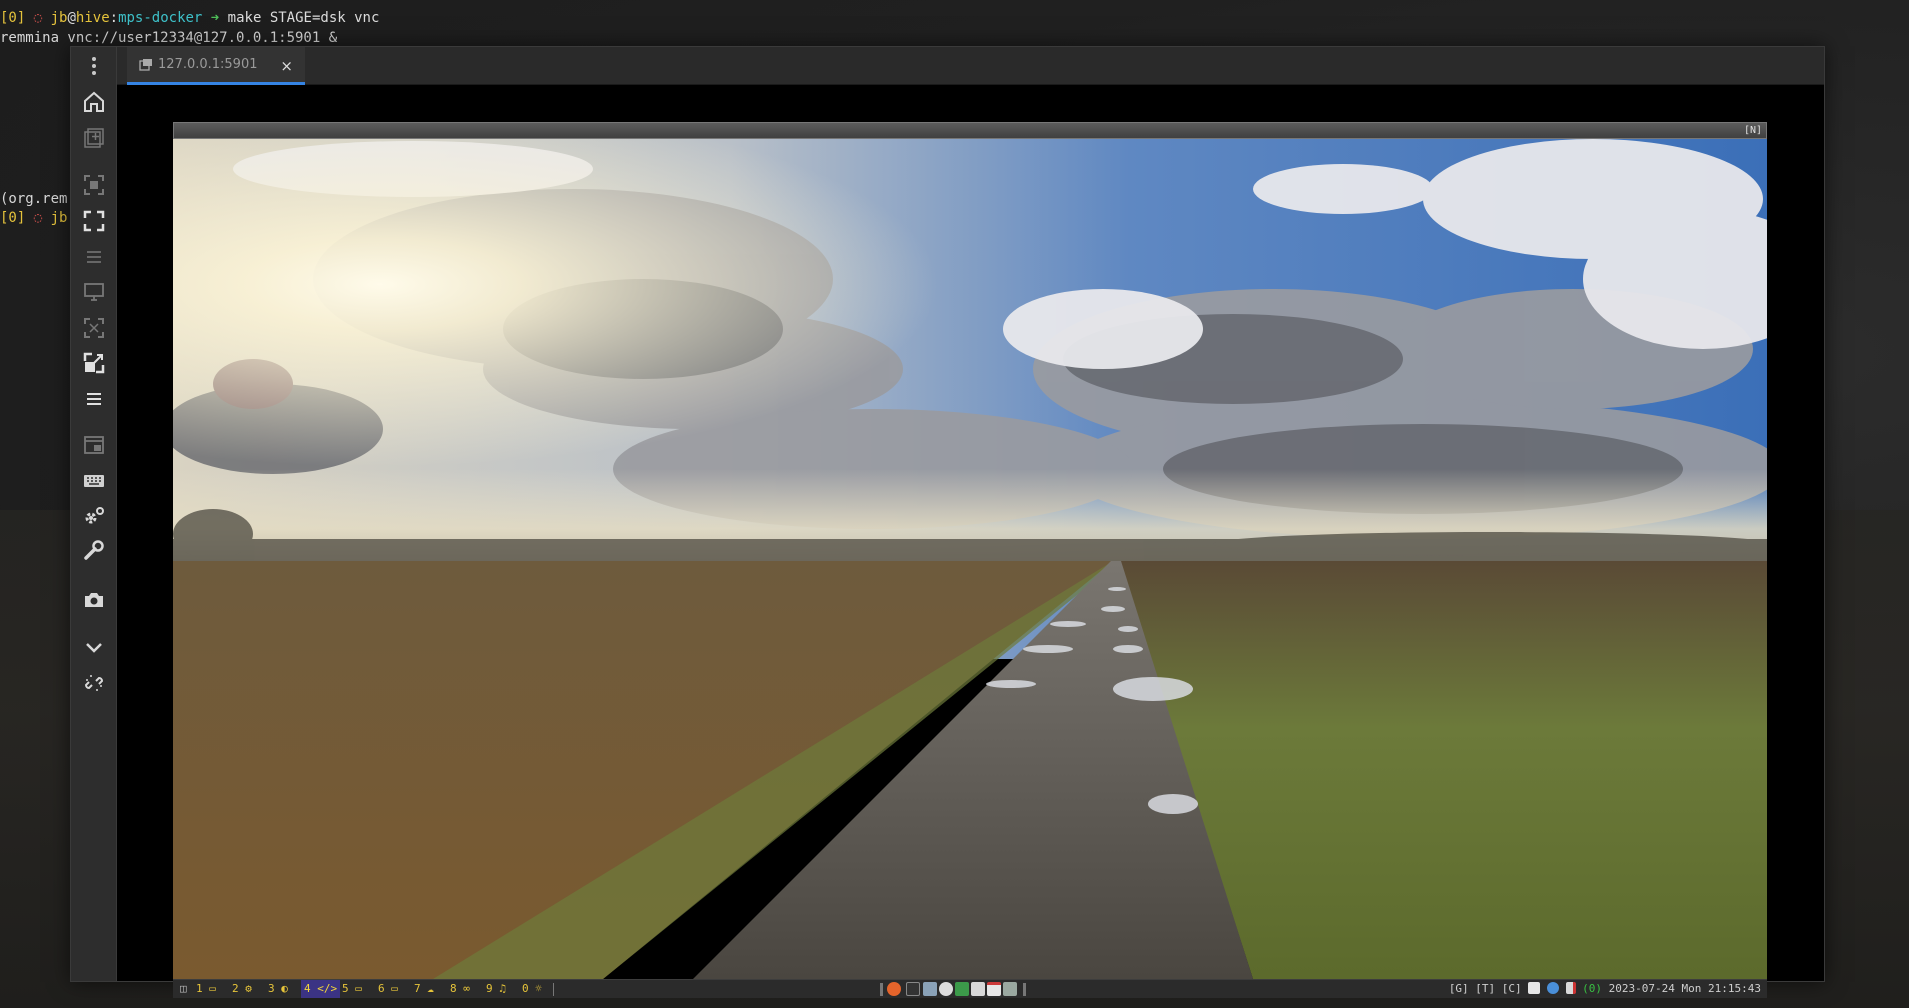  Describe the element at coordinates (913, 989) in the screenshot. I see `terminal-icon` at that location.